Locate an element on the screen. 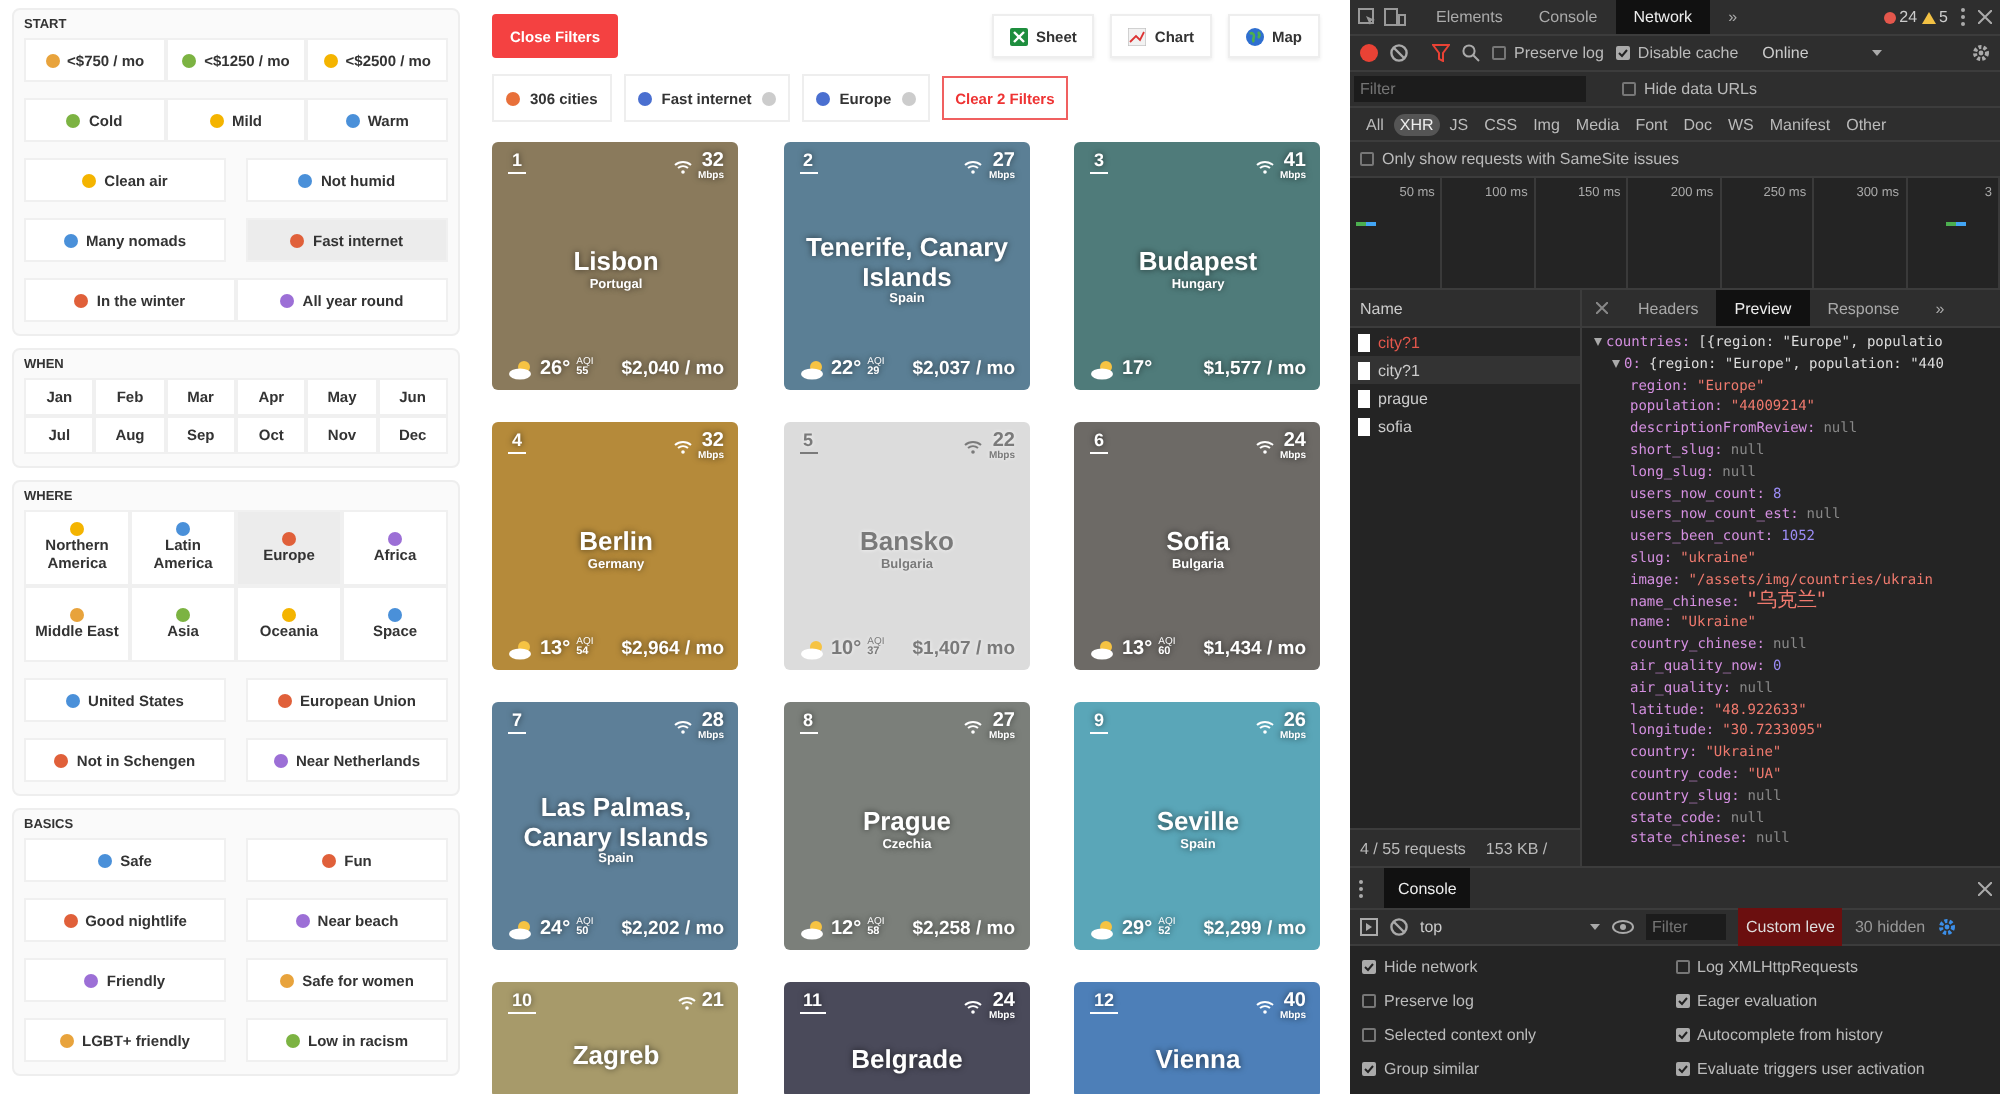 The height and width of the screenshot is (1094, 2000). type-filter: Font is located at coordinates (1651, 124).